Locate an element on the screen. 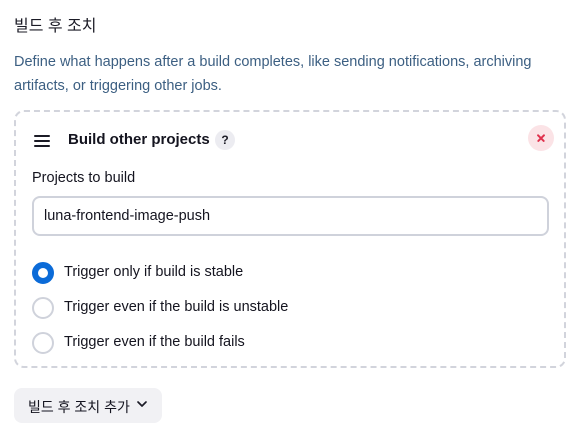 The height and width of the screenshot is (434, 580). add-button-label: 빌드 후 조치 추가 is located at coordinates (79, 407).